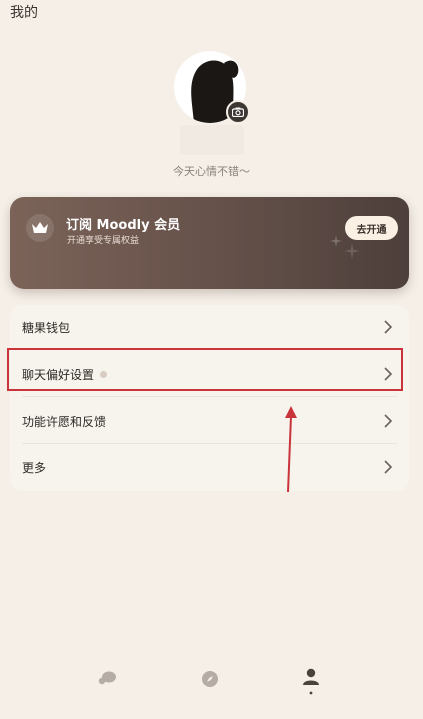  Describe the element at coordinates (209, 421) in the screenshot. I see `menu-item-feedback: 功能许愿和反馈` at that location.